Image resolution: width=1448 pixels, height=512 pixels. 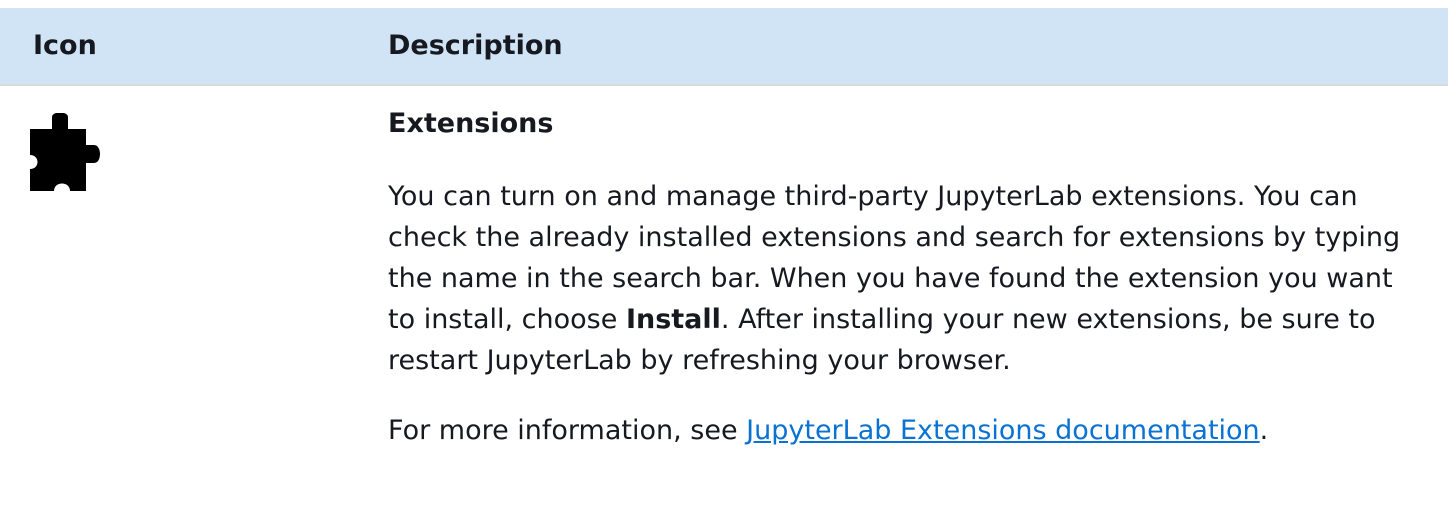 What do you see at coordinates (475, 45) in the screenshot?
I see `column-header-description: Description` at bounding box center [475, 45].